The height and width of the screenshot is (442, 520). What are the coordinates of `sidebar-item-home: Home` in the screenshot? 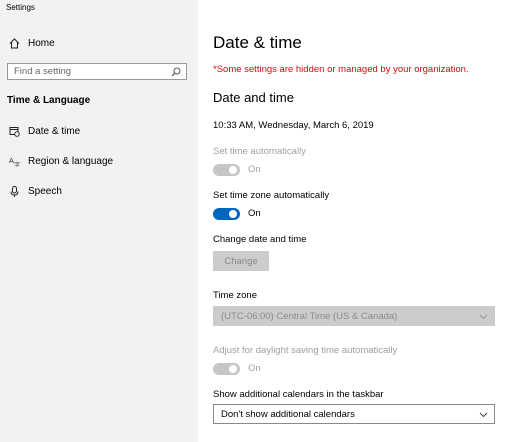 It's located at (31, 43).